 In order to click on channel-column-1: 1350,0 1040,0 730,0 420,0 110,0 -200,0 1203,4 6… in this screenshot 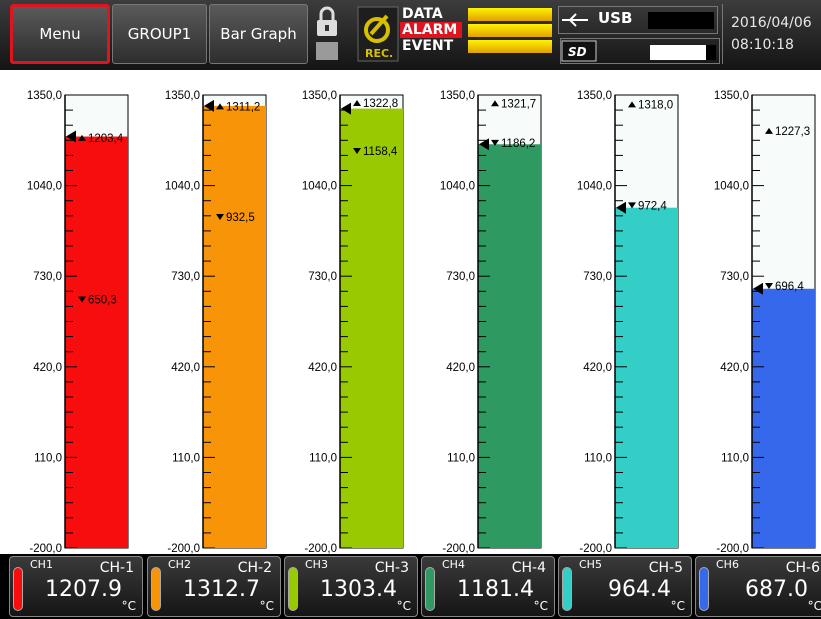, I will do `click(78, 322)`.